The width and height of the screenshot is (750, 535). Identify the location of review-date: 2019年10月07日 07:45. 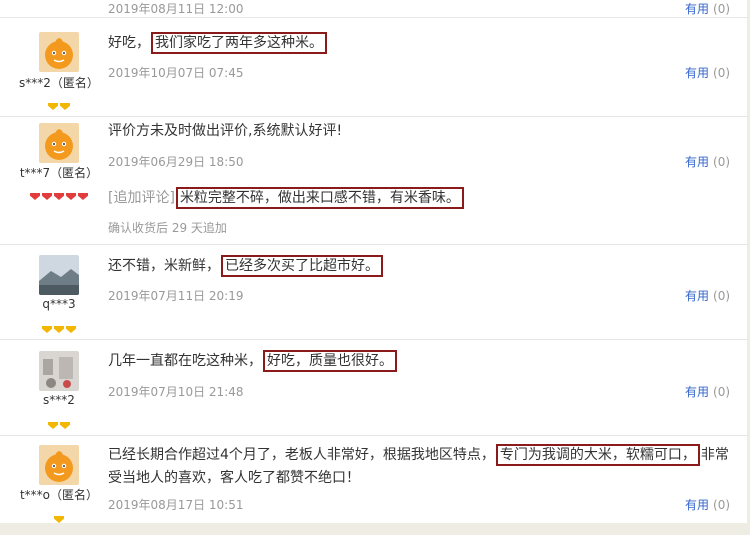
(176, 73).